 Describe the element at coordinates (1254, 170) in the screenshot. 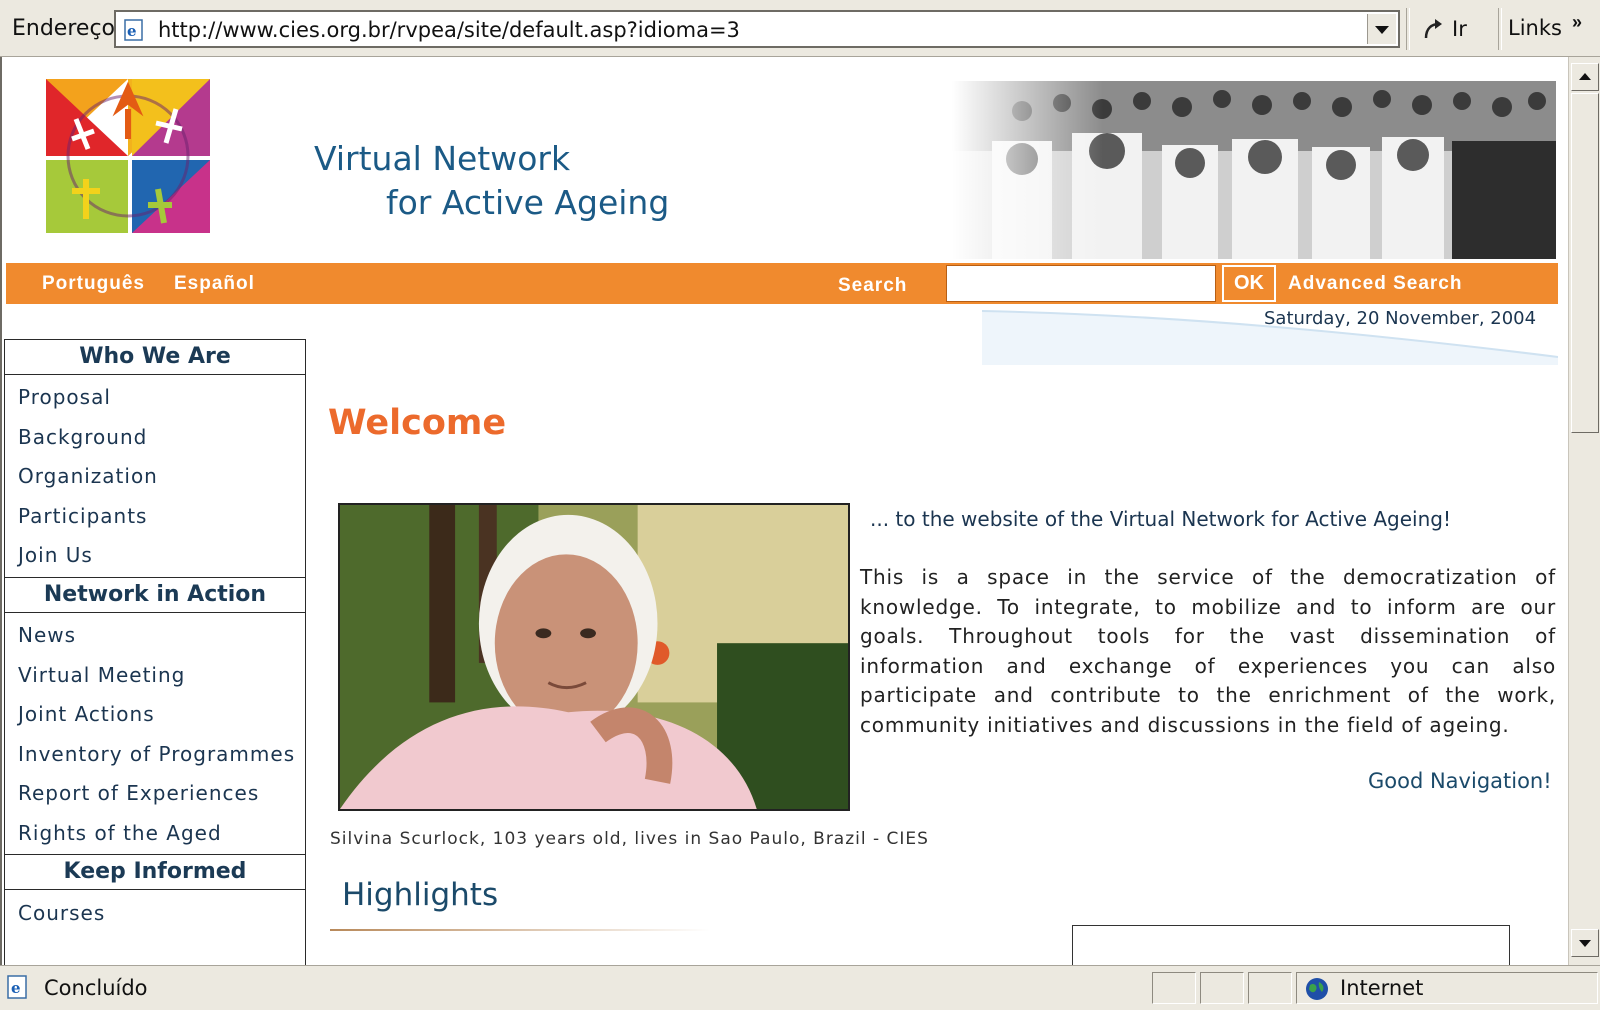

I see `header-crowd-photo` at that location.